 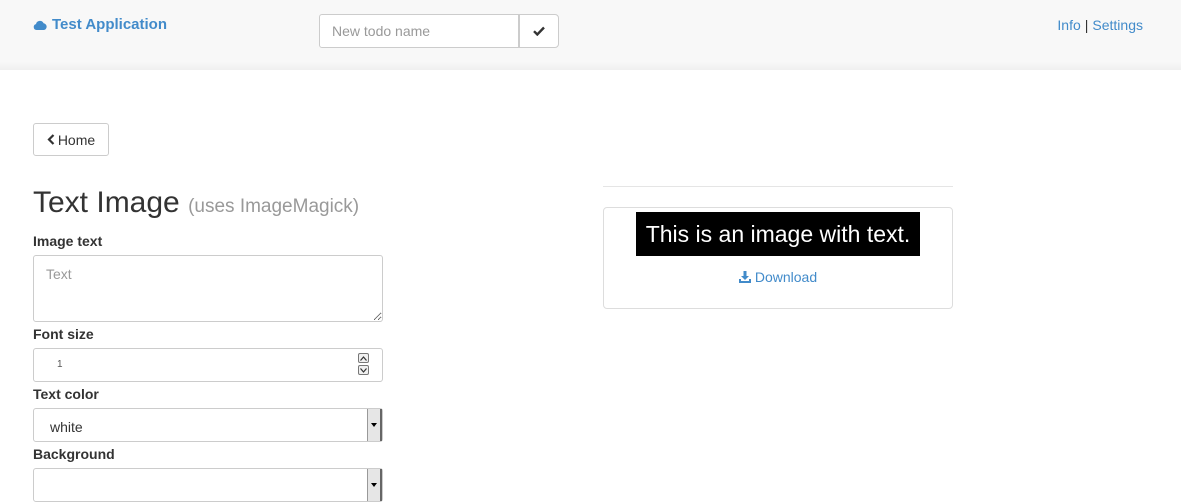 I want to click on brand-link: Test Application, so click(x=100, y=24).